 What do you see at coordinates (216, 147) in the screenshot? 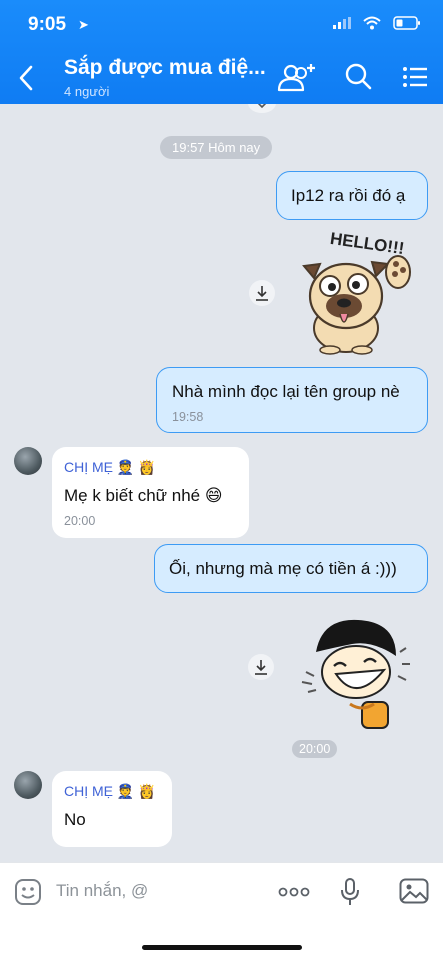
I see `date-separator: 19:57 Hôm nay` at bounding box center [216, 147].